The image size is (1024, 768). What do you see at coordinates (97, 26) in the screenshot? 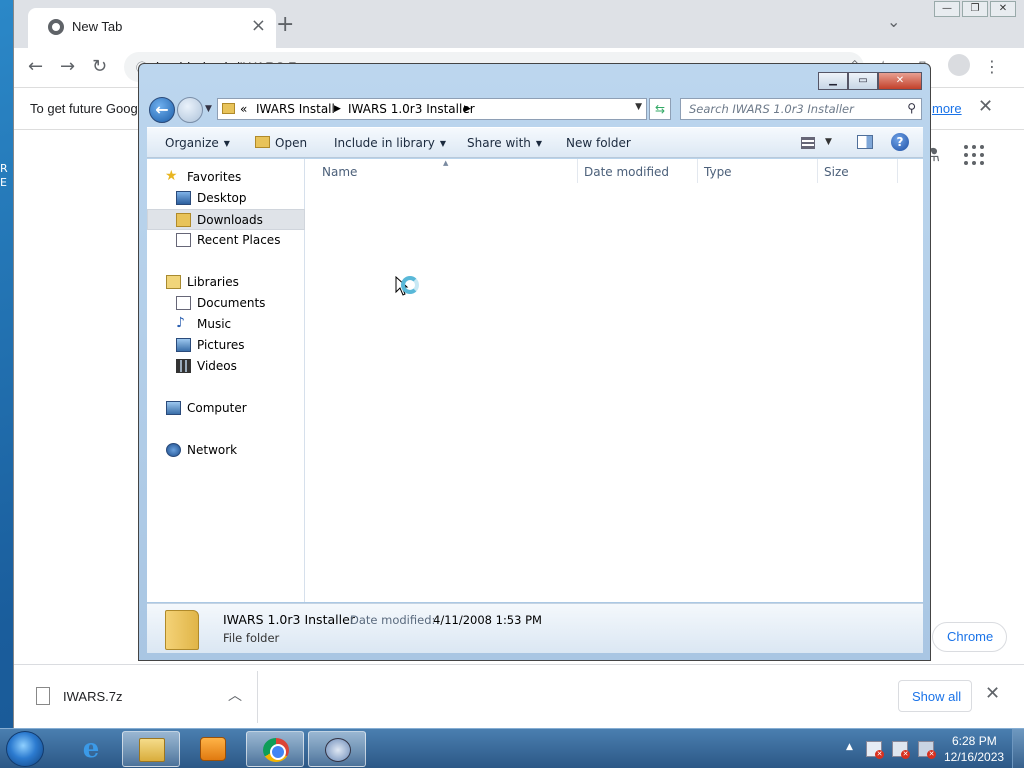
I see `tab-title: New Tab` at bounding box center [97, 26].